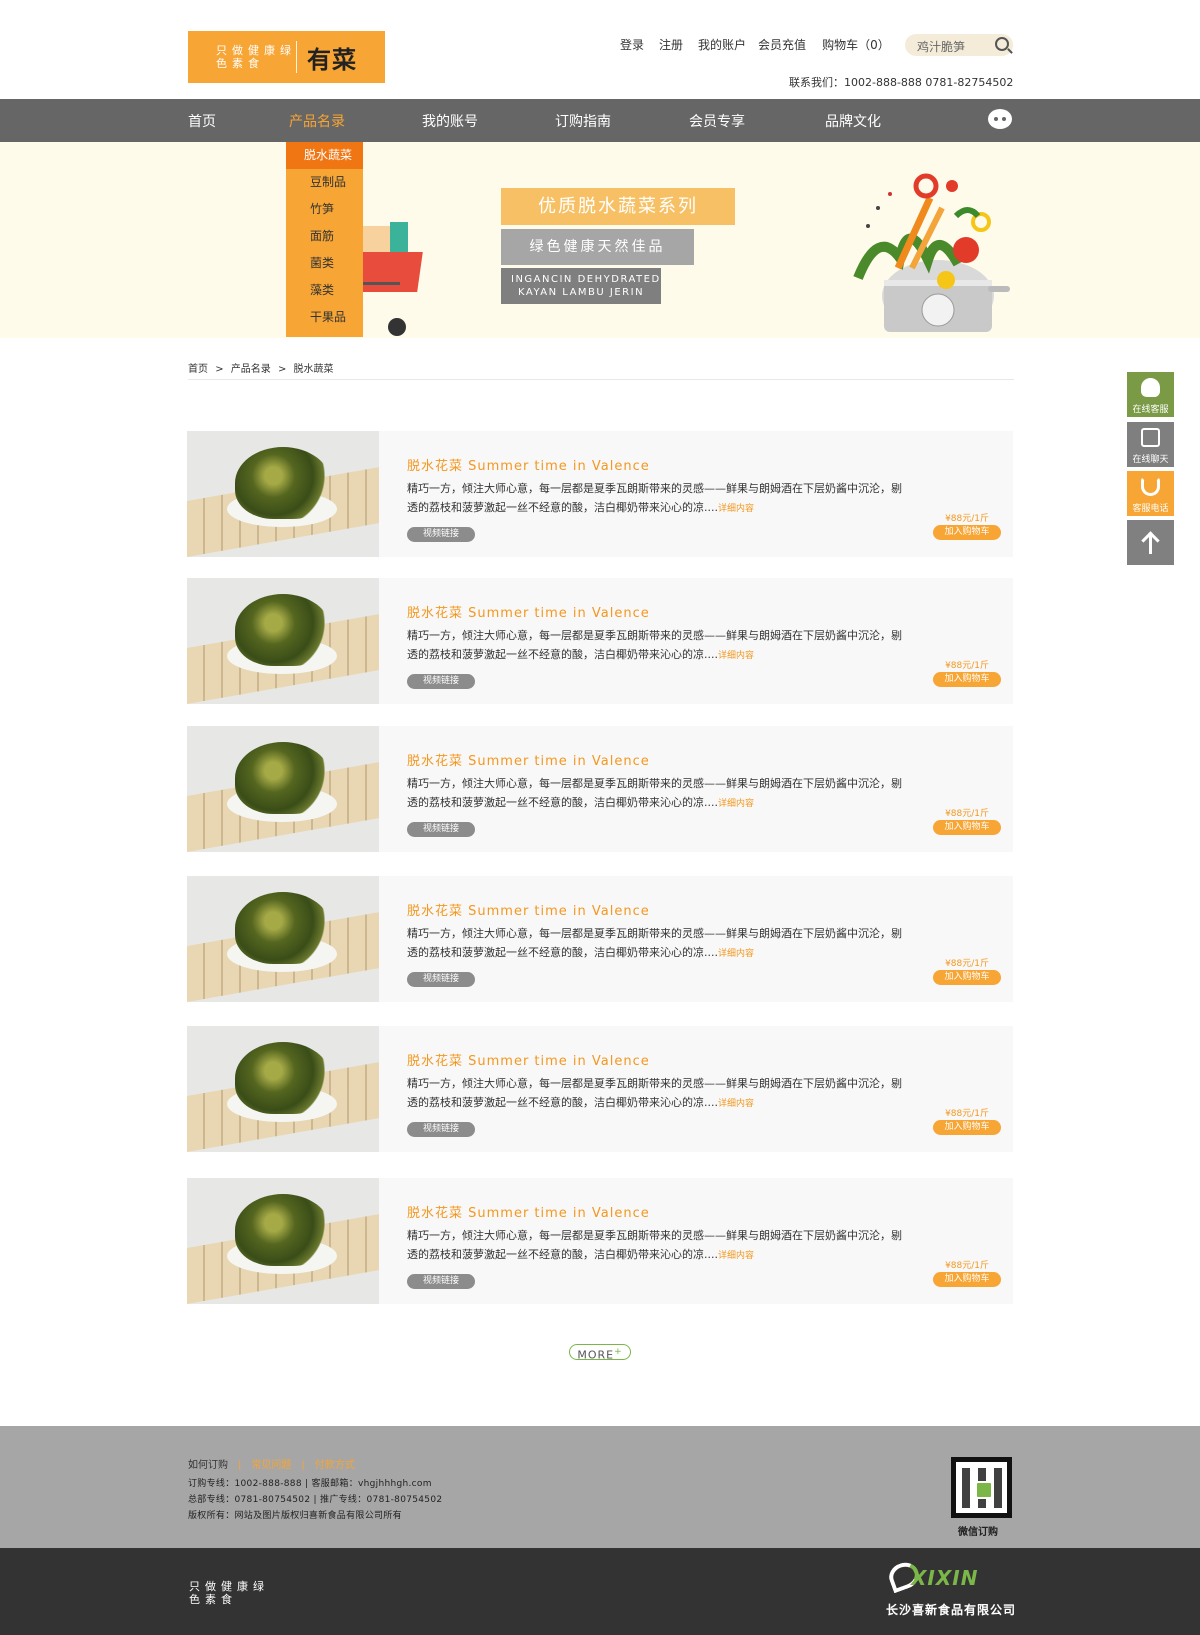 Image resolution: width=1200 pixels, height=1635 pixels. I want to click on my-account-link: 我的账户, so click(722, 44).